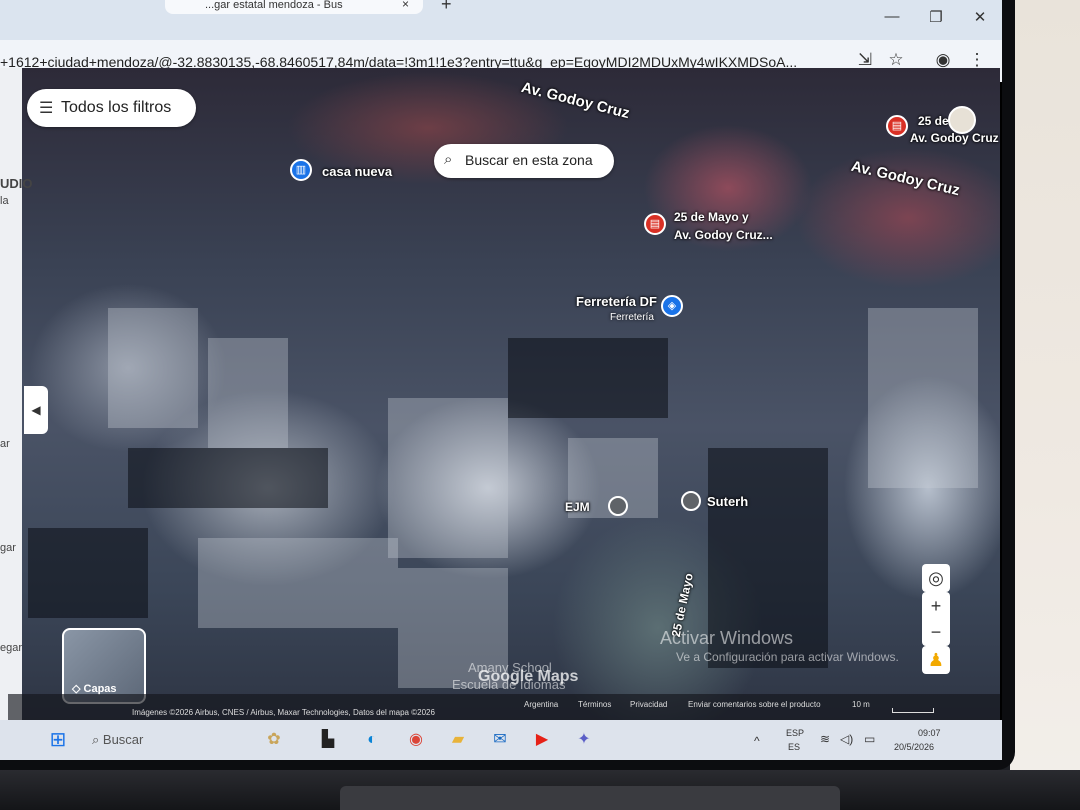 This screenshot has height=810, width=1080. What do you see at coordinates (416, 740) in the screenshot?
I see `chrome-icon: ◉` at bounding box center [416, 740].